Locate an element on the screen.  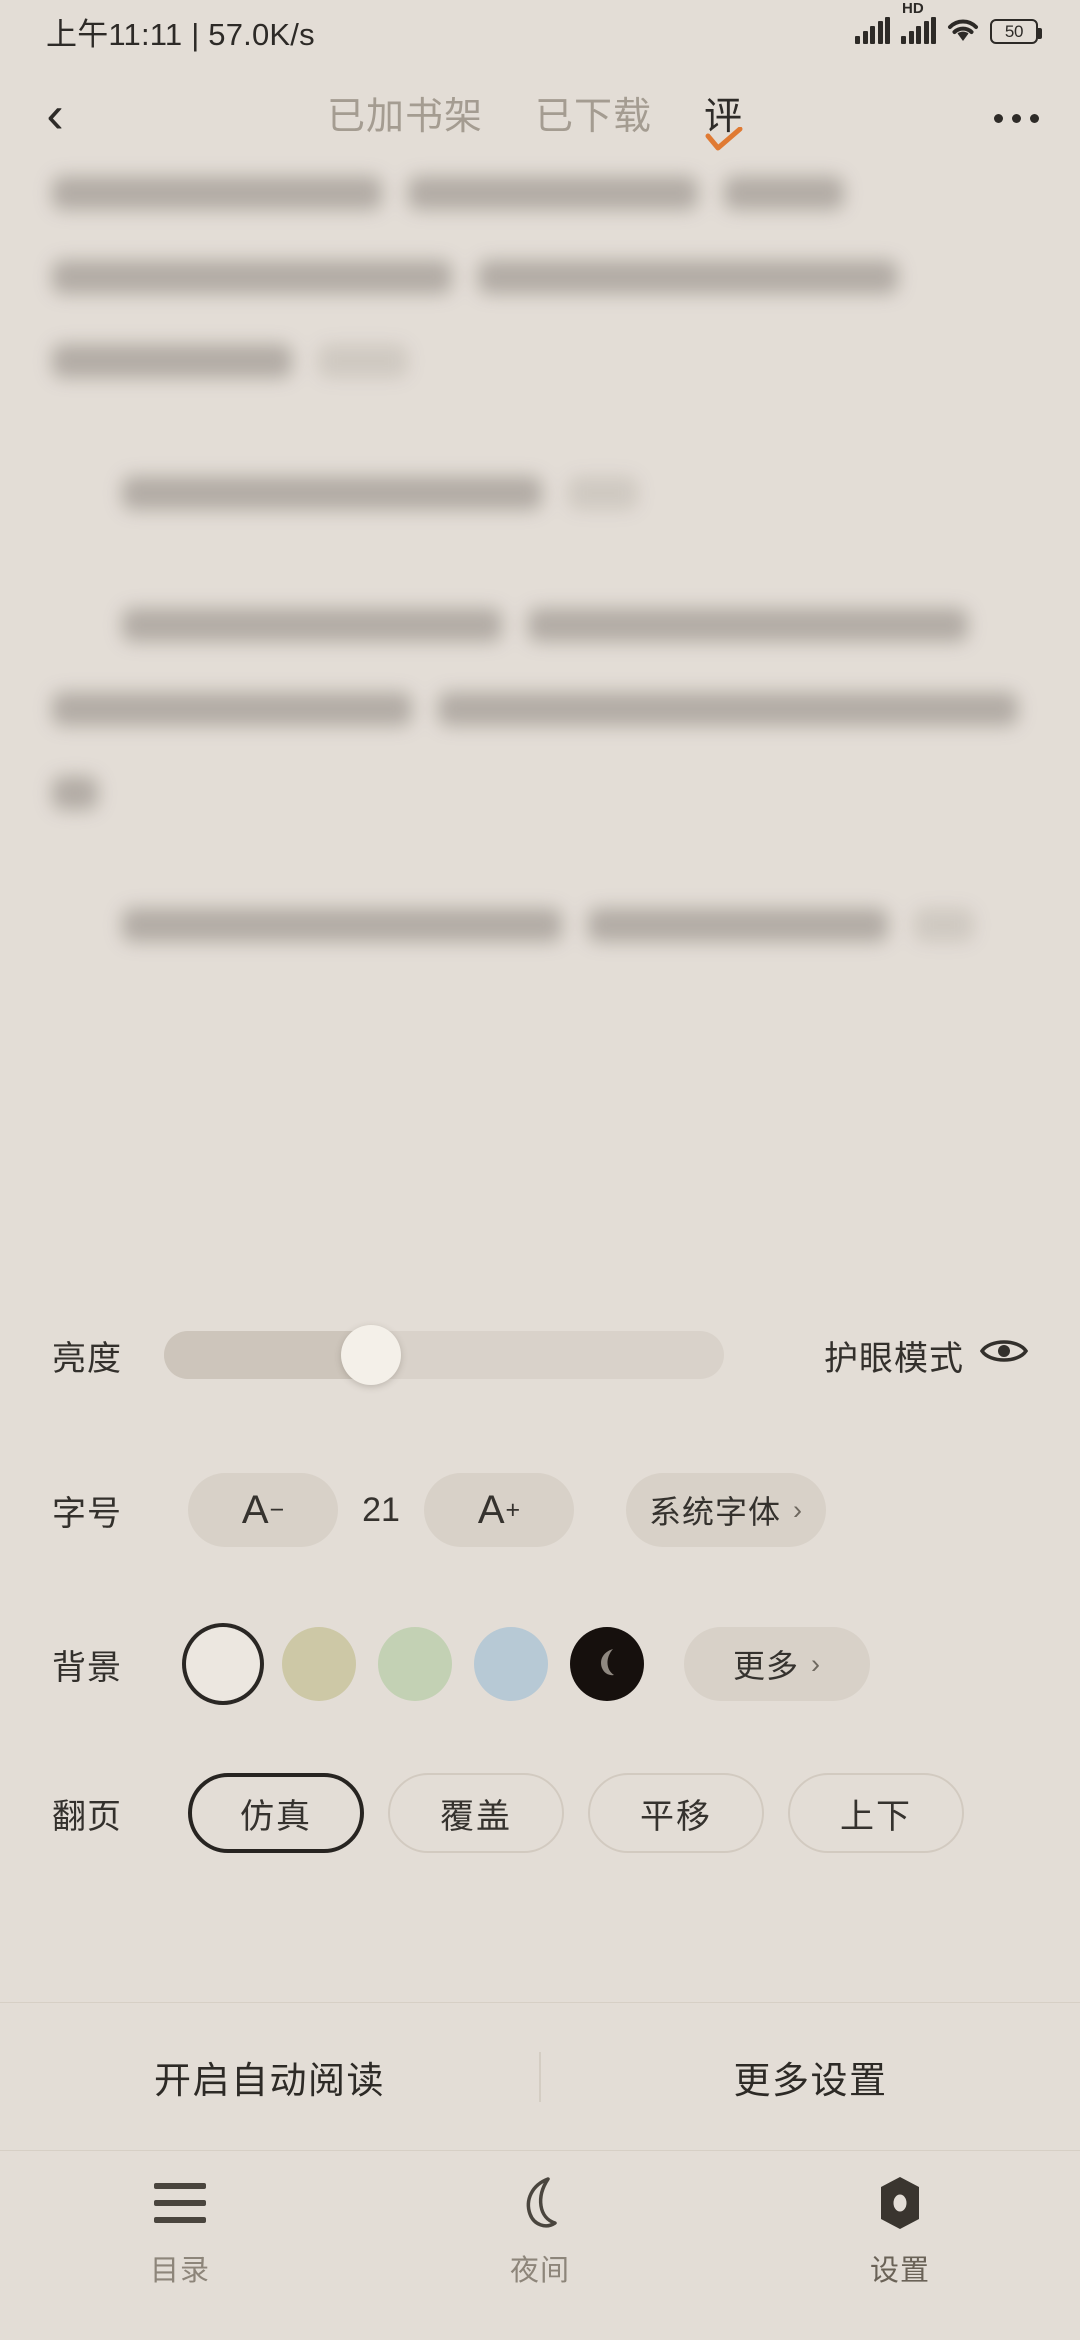
tab-night: 夜间 is located at coordinates (540, 2233).